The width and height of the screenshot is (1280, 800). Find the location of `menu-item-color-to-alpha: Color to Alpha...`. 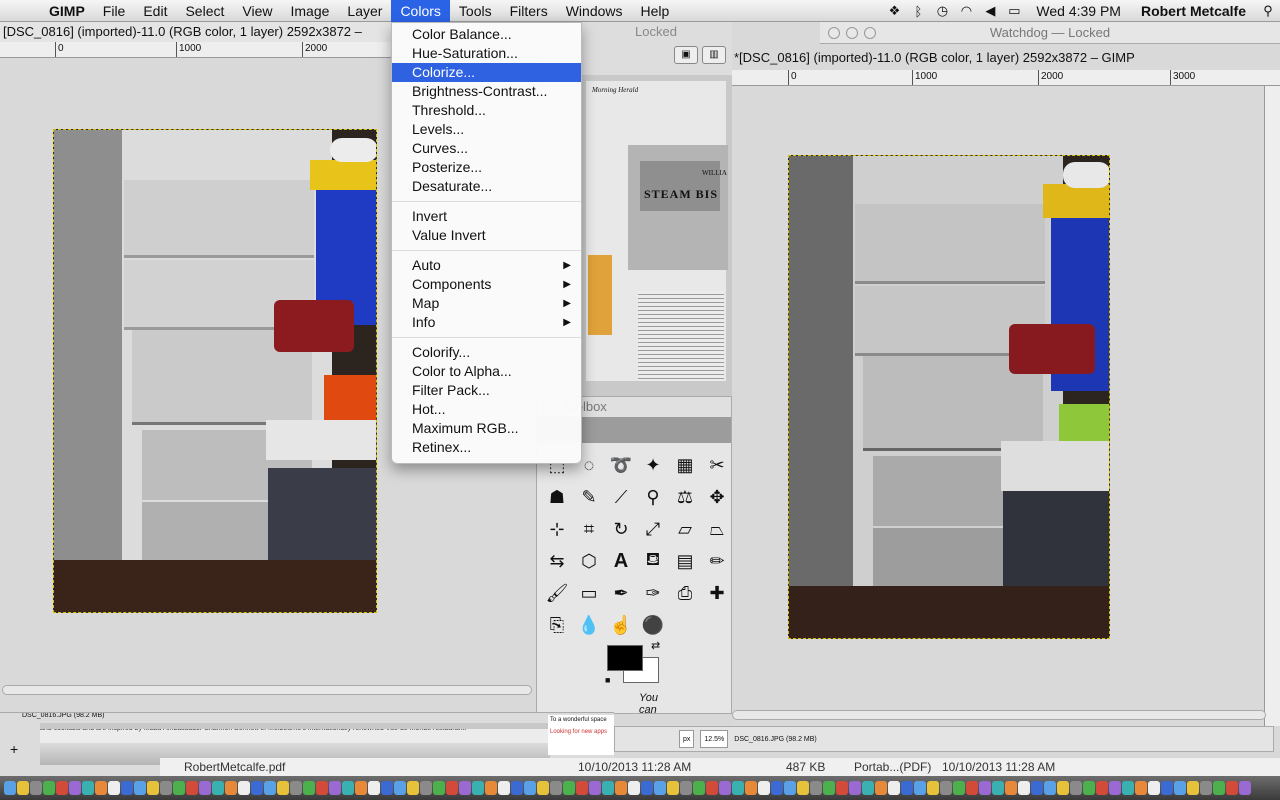

menu-item-color-to-alpha: Color to Alpha... is located at coordinates (486, 371).